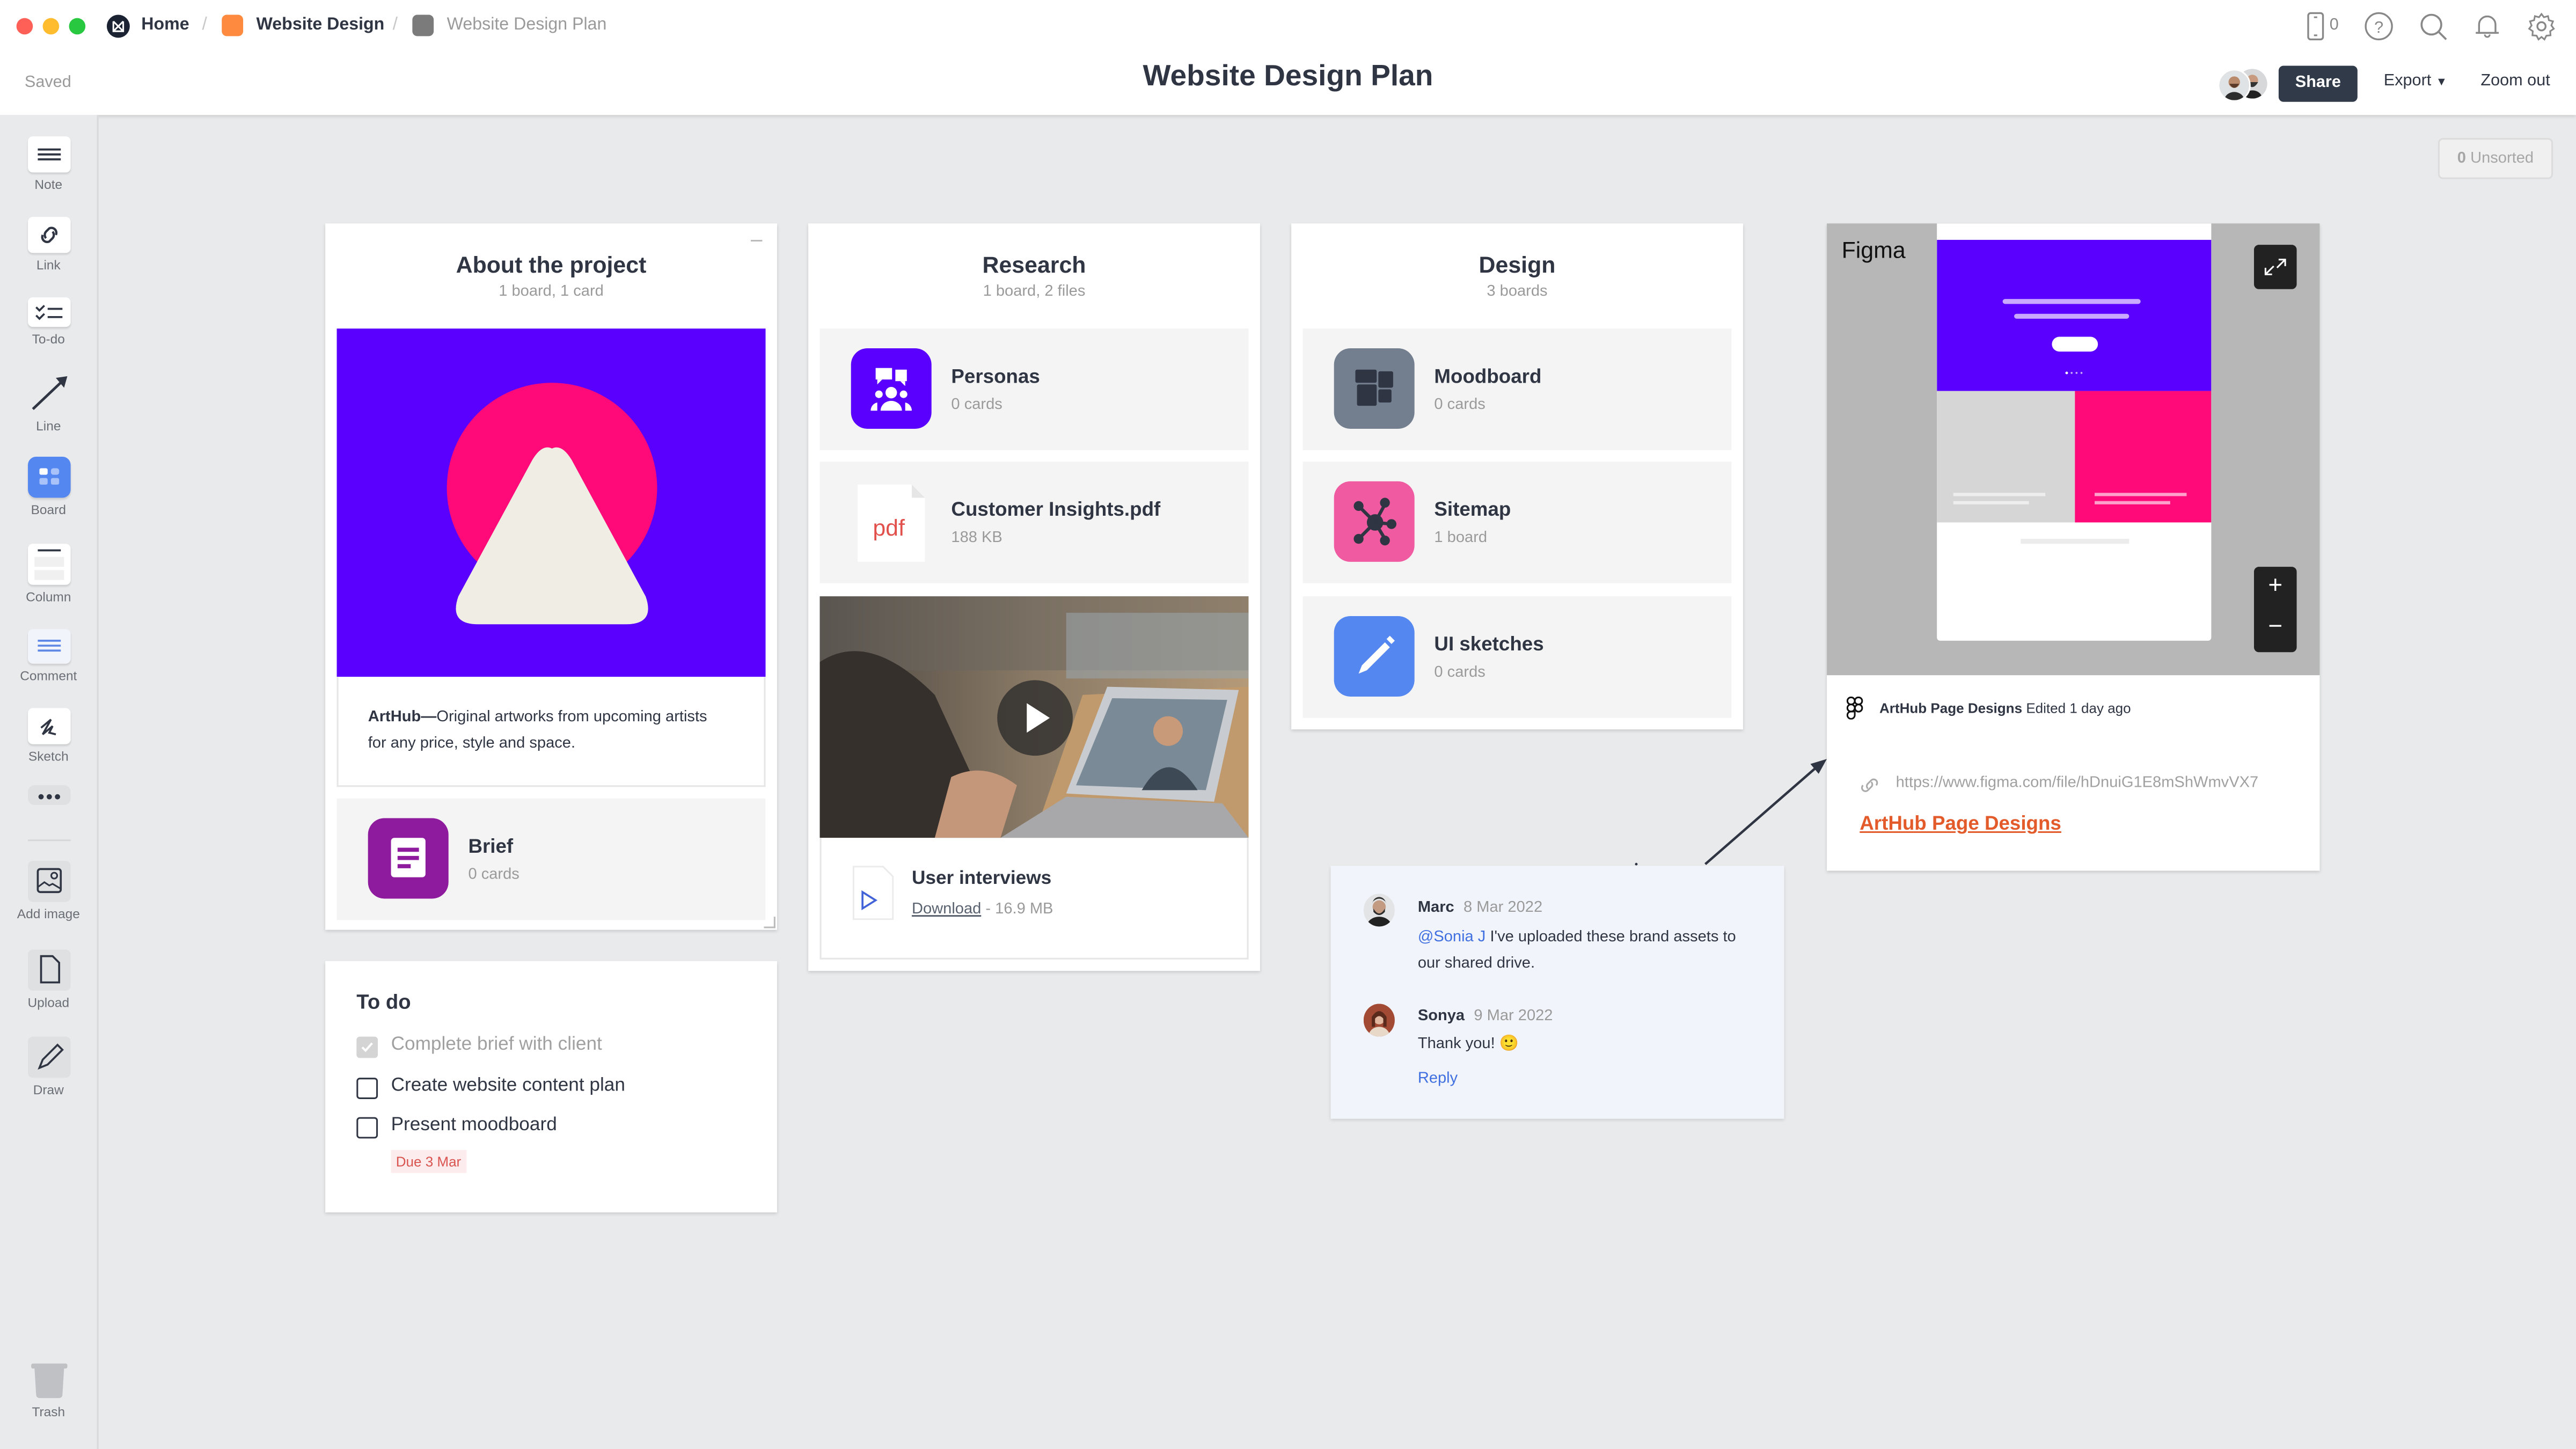  I want to click on tool-draw: Draw, so click(48, 1066).